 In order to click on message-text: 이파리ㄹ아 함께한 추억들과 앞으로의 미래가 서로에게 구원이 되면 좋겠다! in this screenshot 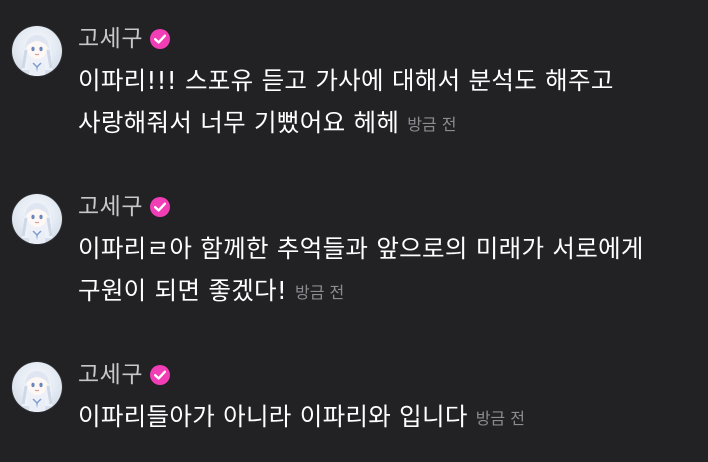, I will do `click(361, 269)`.